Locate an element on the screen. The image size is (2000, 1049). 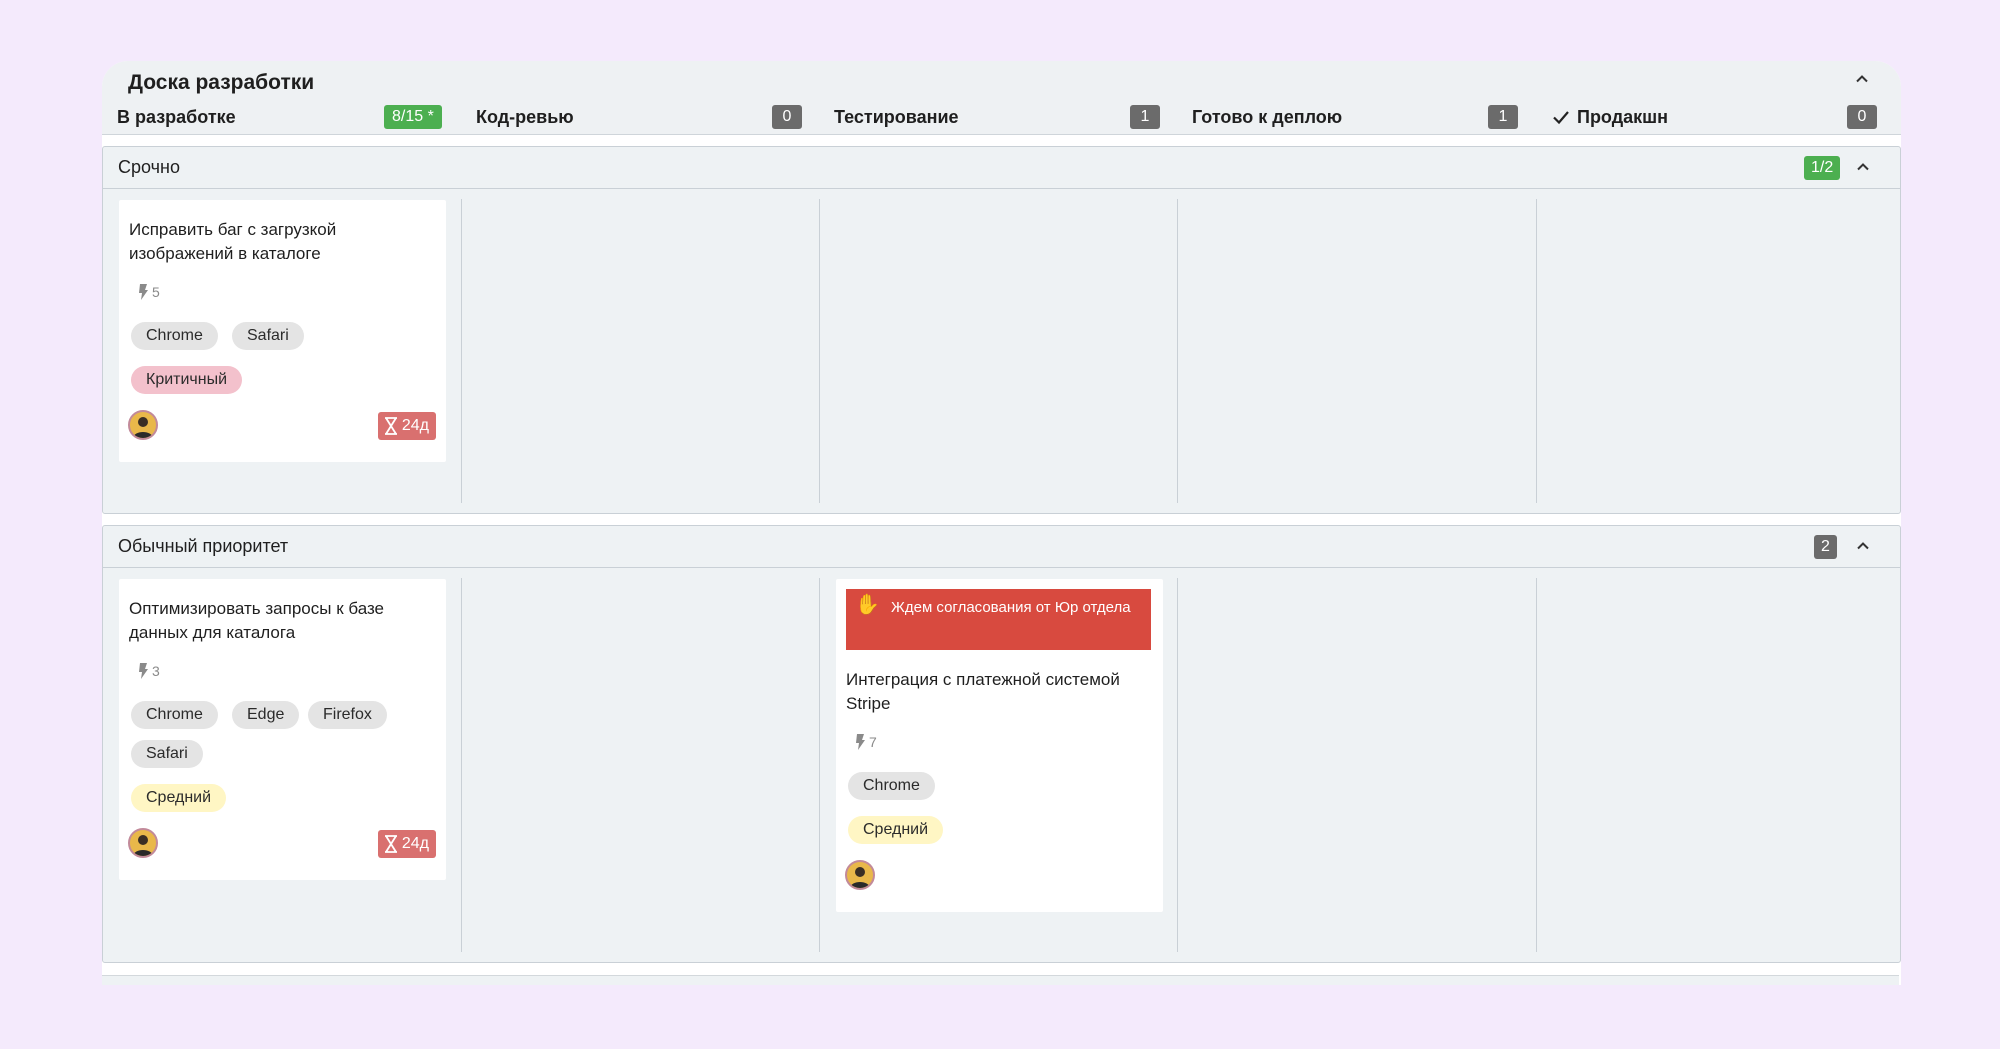
column-title: В разработке is located at coordinates (176, 117).